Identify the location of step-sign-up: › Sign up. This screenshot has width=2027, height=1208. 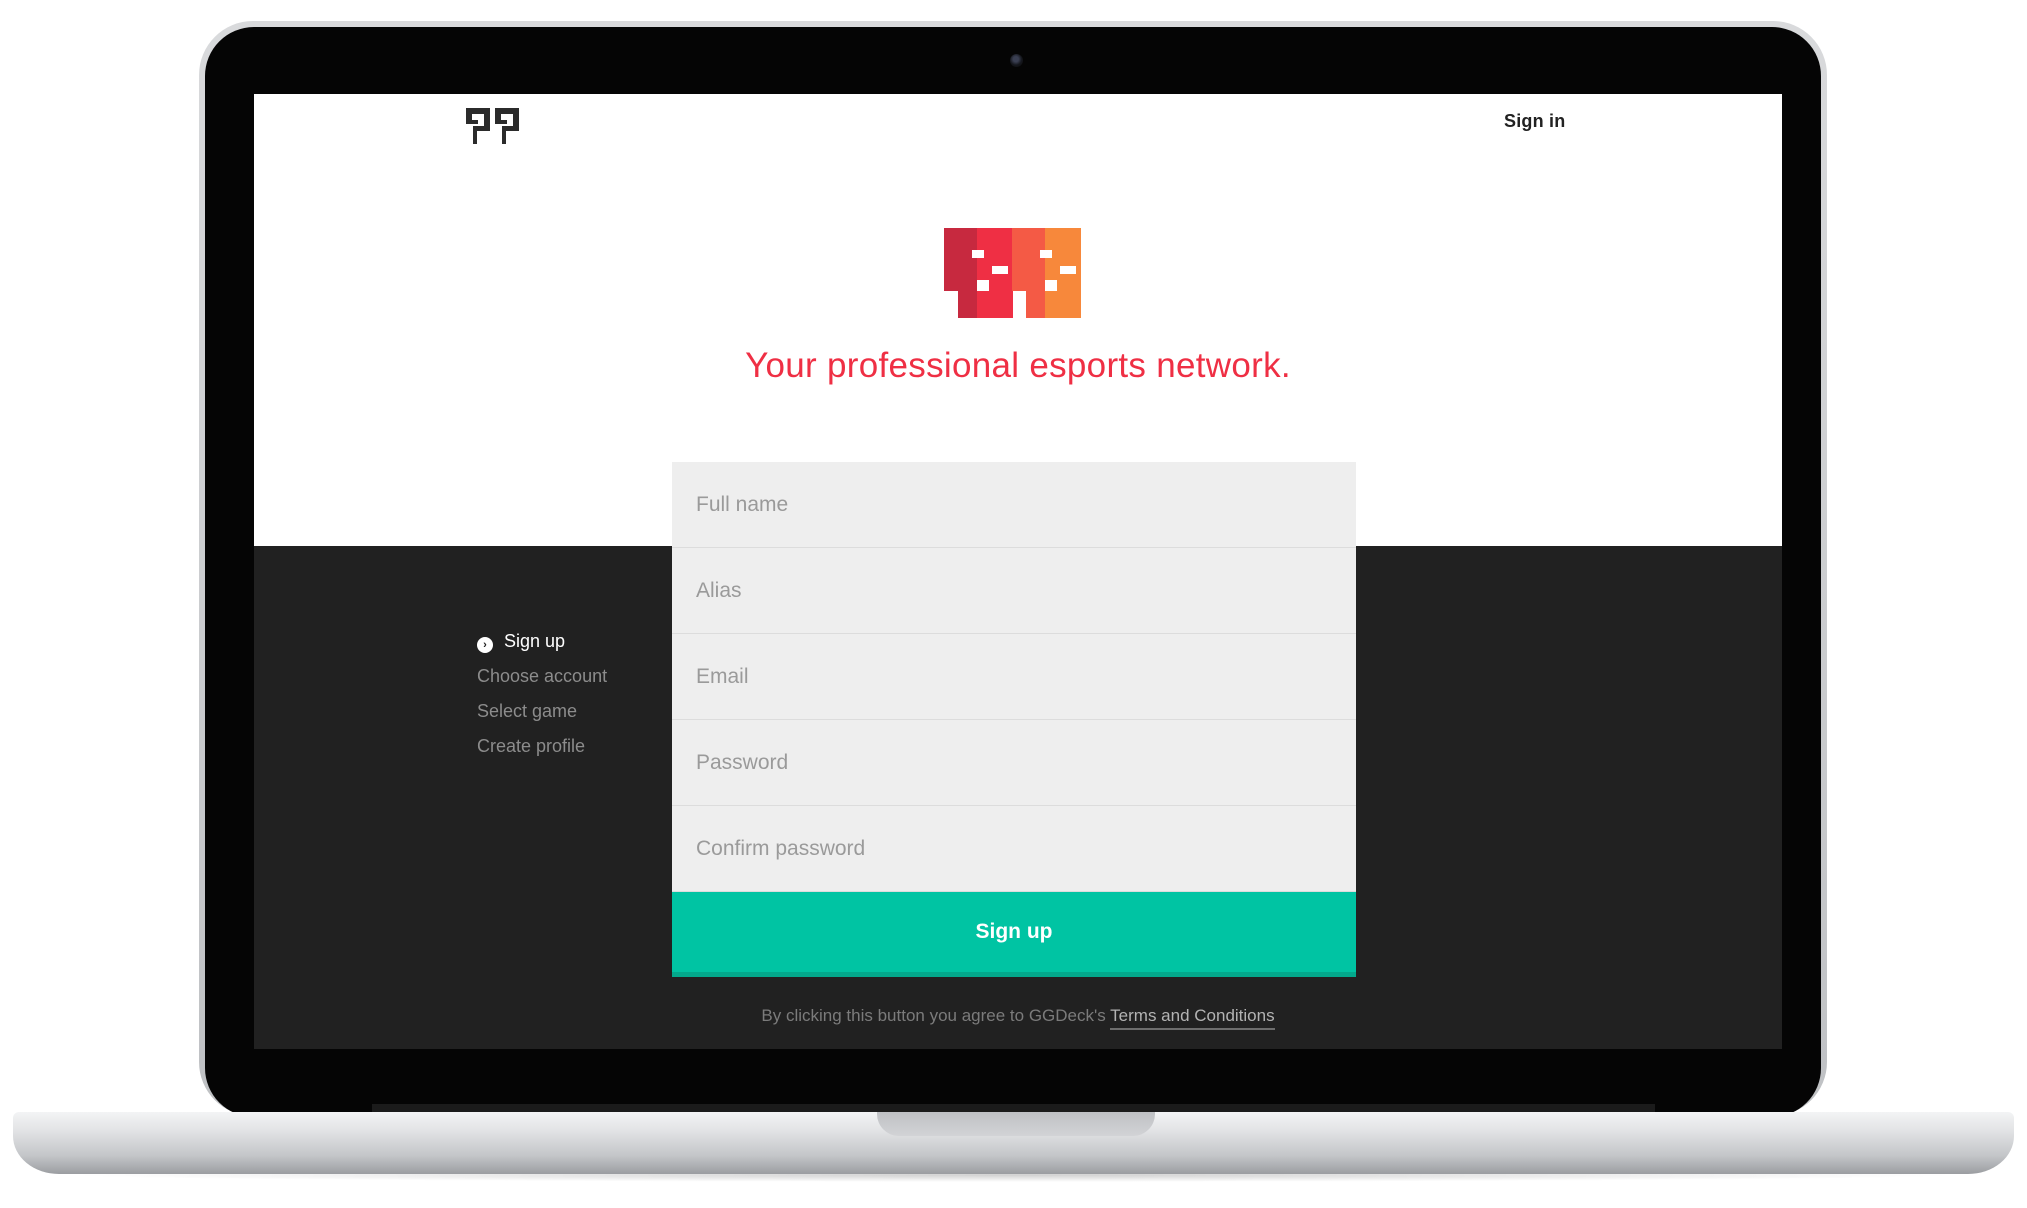
(542, 641).